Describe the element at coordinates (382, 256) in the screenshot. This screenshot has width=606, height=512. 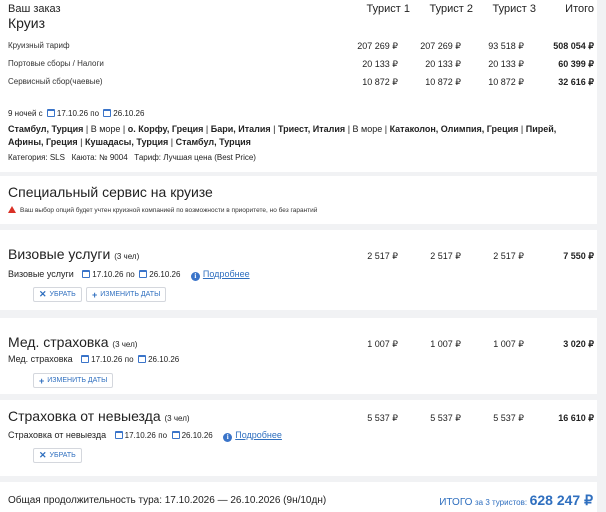
I see `visa-price-tourist-1: 2 517 ₽` at that location.